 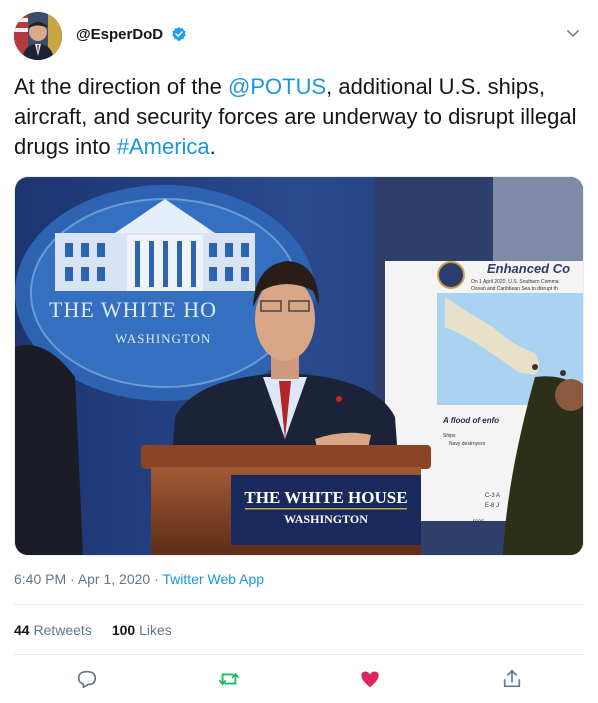 What do you see at coordinates (60, 630) in the screenshot?
I see `retweets-label: Retweets` at bounding box center [60, 630].